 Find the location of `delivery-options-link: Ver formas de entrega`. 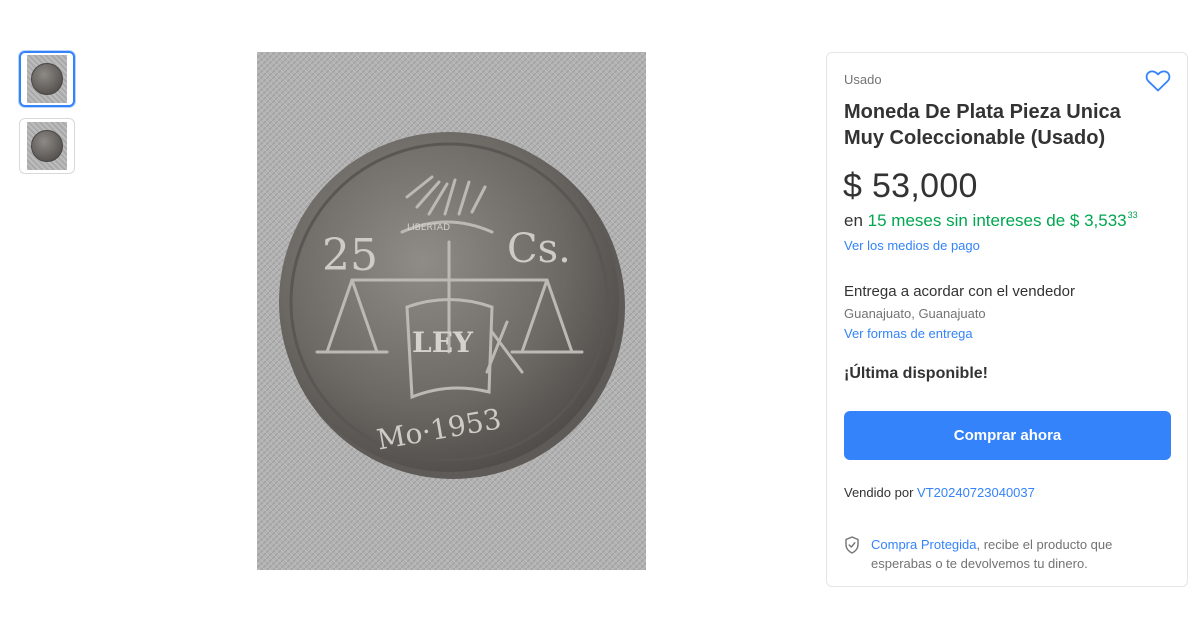

delivery-options-link: Ver formas de entrega is located at coordinates (908, 333).